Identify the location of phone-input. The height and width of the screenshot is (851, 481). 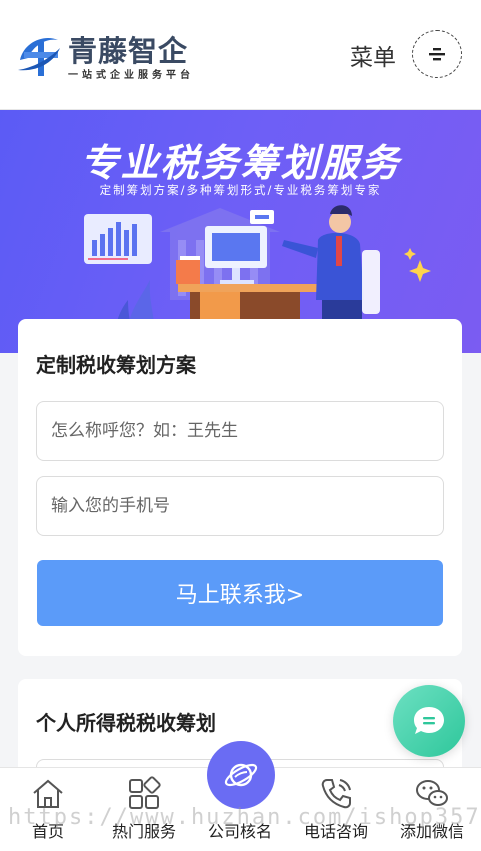
(240, 506).